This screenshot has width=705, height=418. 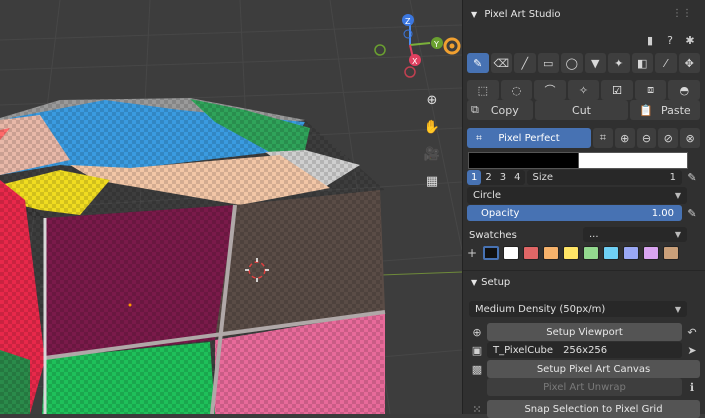 What do you see at coordinates (477, 350) in the screenshot?
I see `image-icon: ▣` at bounding box center [477, 350].